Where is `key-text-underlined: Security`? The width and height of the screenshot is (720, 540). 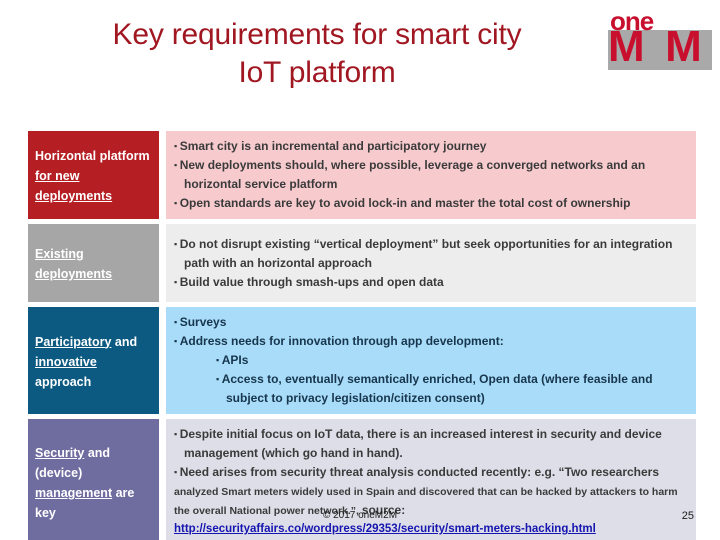
key-text-underlined: Security is located at coordinates (60, 453).